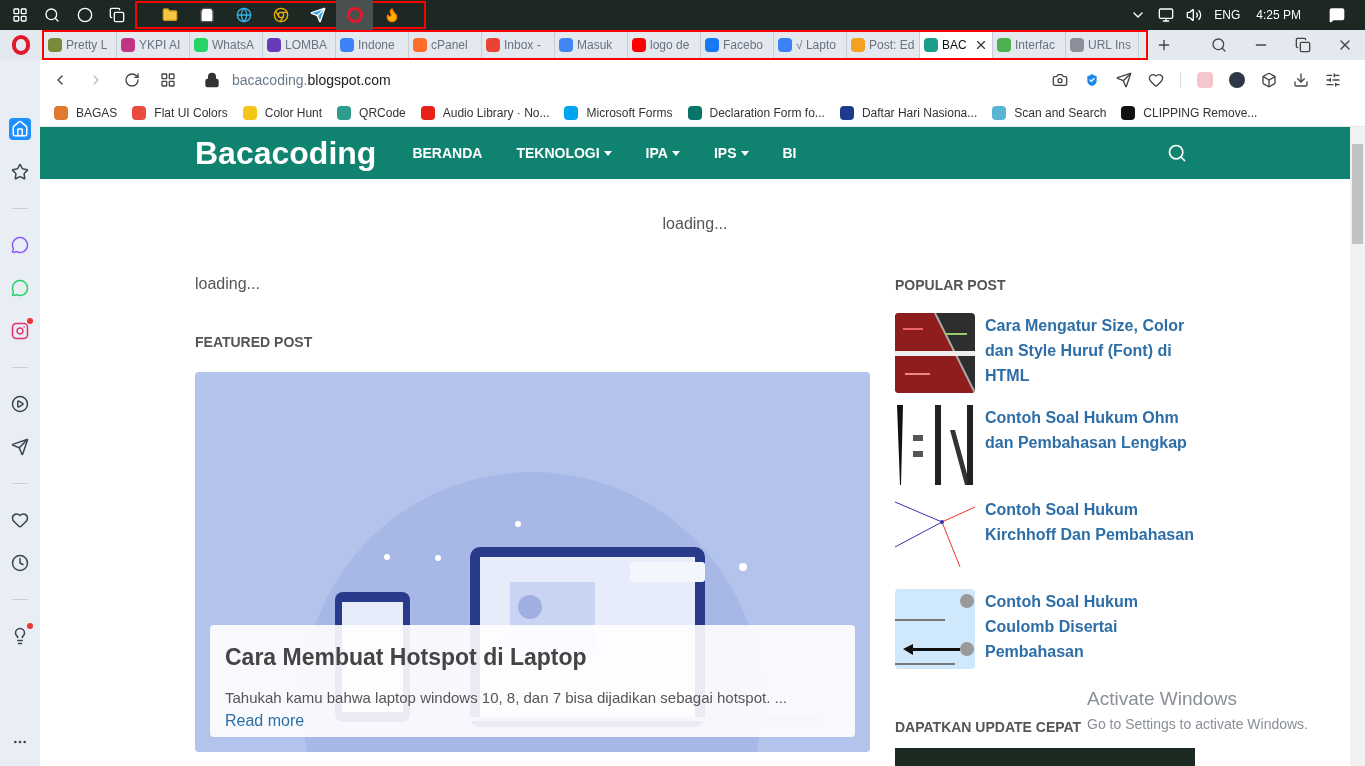 The height and width of the screenshot is (766, 1365). I want to click on tab-title: URL Ins, so click(1109, 45).